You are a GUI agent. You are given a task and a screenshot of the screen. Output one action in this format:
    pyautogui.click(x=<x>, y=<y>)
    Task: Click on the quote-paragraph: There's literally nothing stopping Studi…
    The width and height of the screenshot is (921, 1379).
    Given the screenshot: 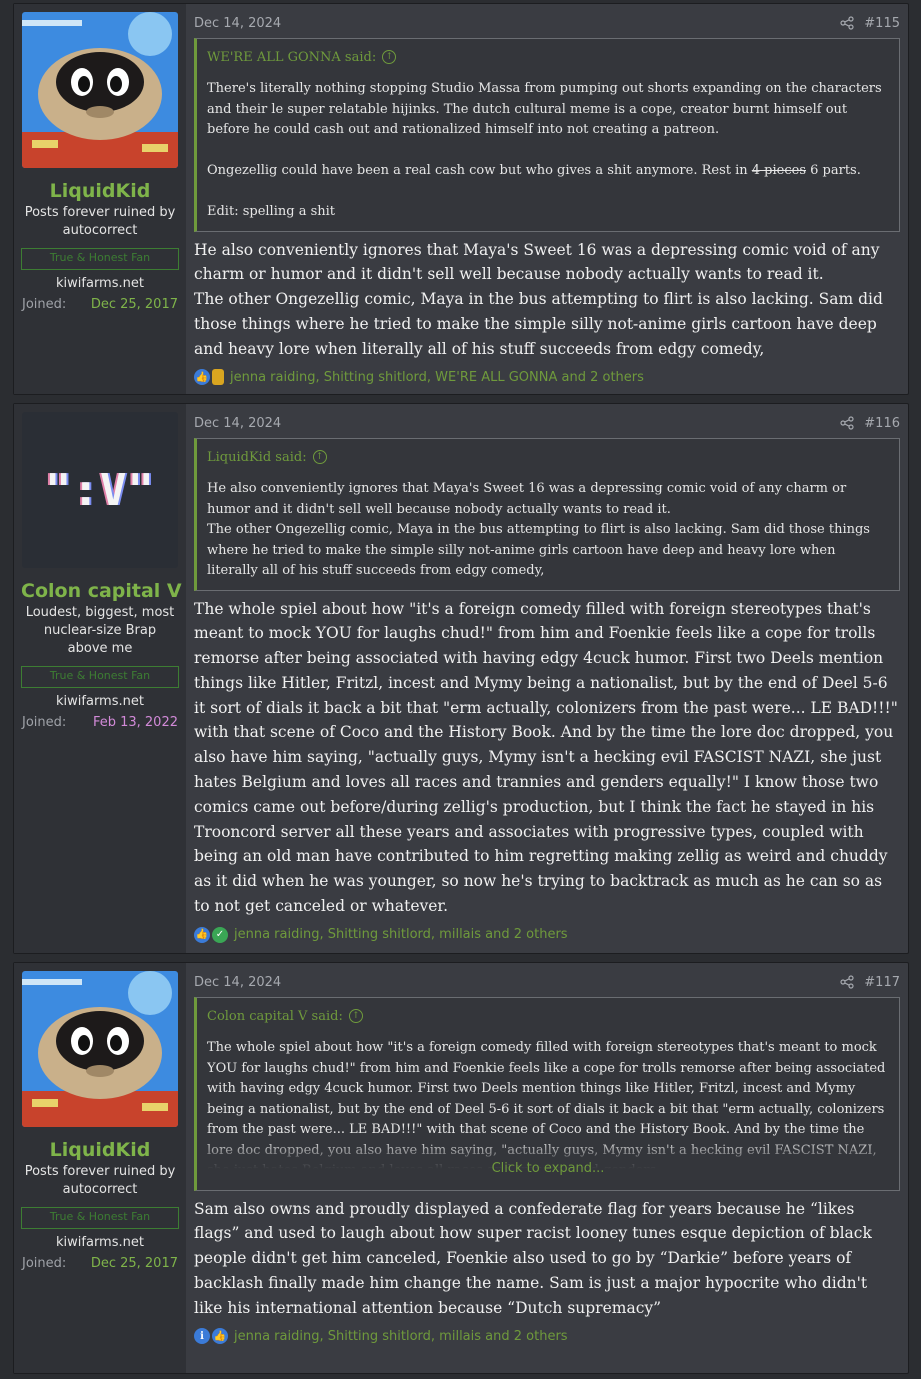 What is the action you would take?
    pyautogui.click(x=544, y=109)
    